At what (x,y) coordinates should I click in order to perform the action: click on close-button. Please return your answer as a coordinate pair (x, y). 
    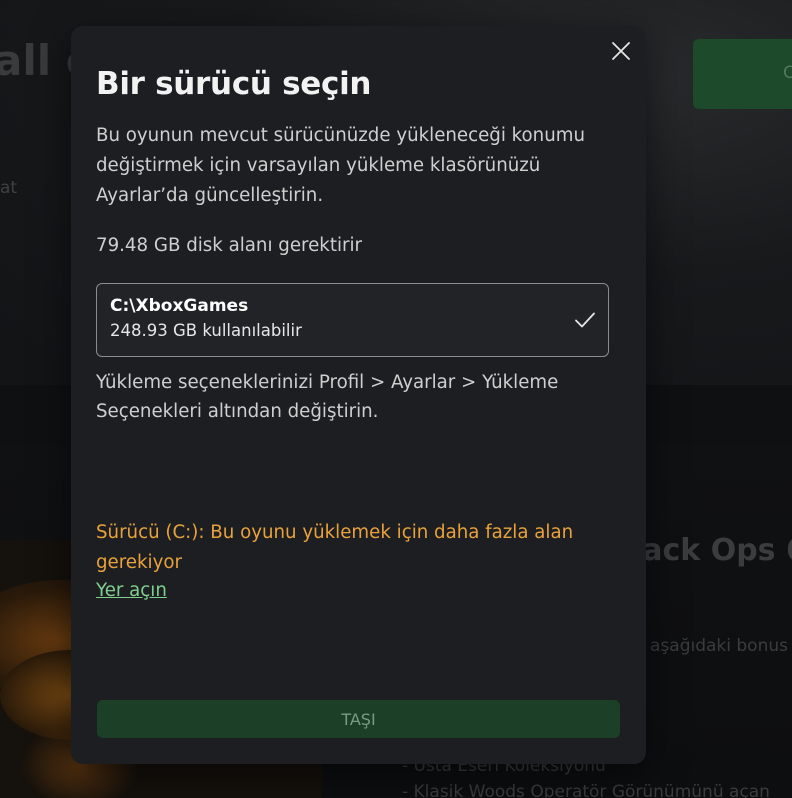
    Looking at the image, I should click on (621, 51).